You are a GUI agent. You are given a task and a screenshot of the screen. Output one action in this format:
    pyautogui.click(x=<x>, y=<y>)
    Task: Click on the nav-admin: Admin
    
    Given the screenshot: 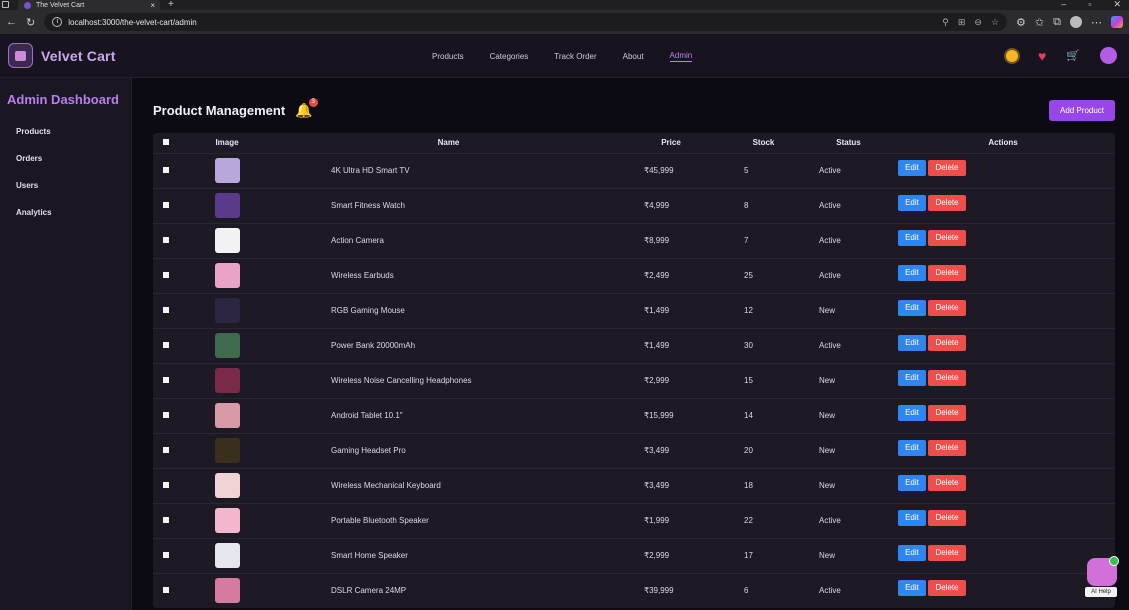 What is the action you would take?
    pyautogui.click(x=681, y=56)
    